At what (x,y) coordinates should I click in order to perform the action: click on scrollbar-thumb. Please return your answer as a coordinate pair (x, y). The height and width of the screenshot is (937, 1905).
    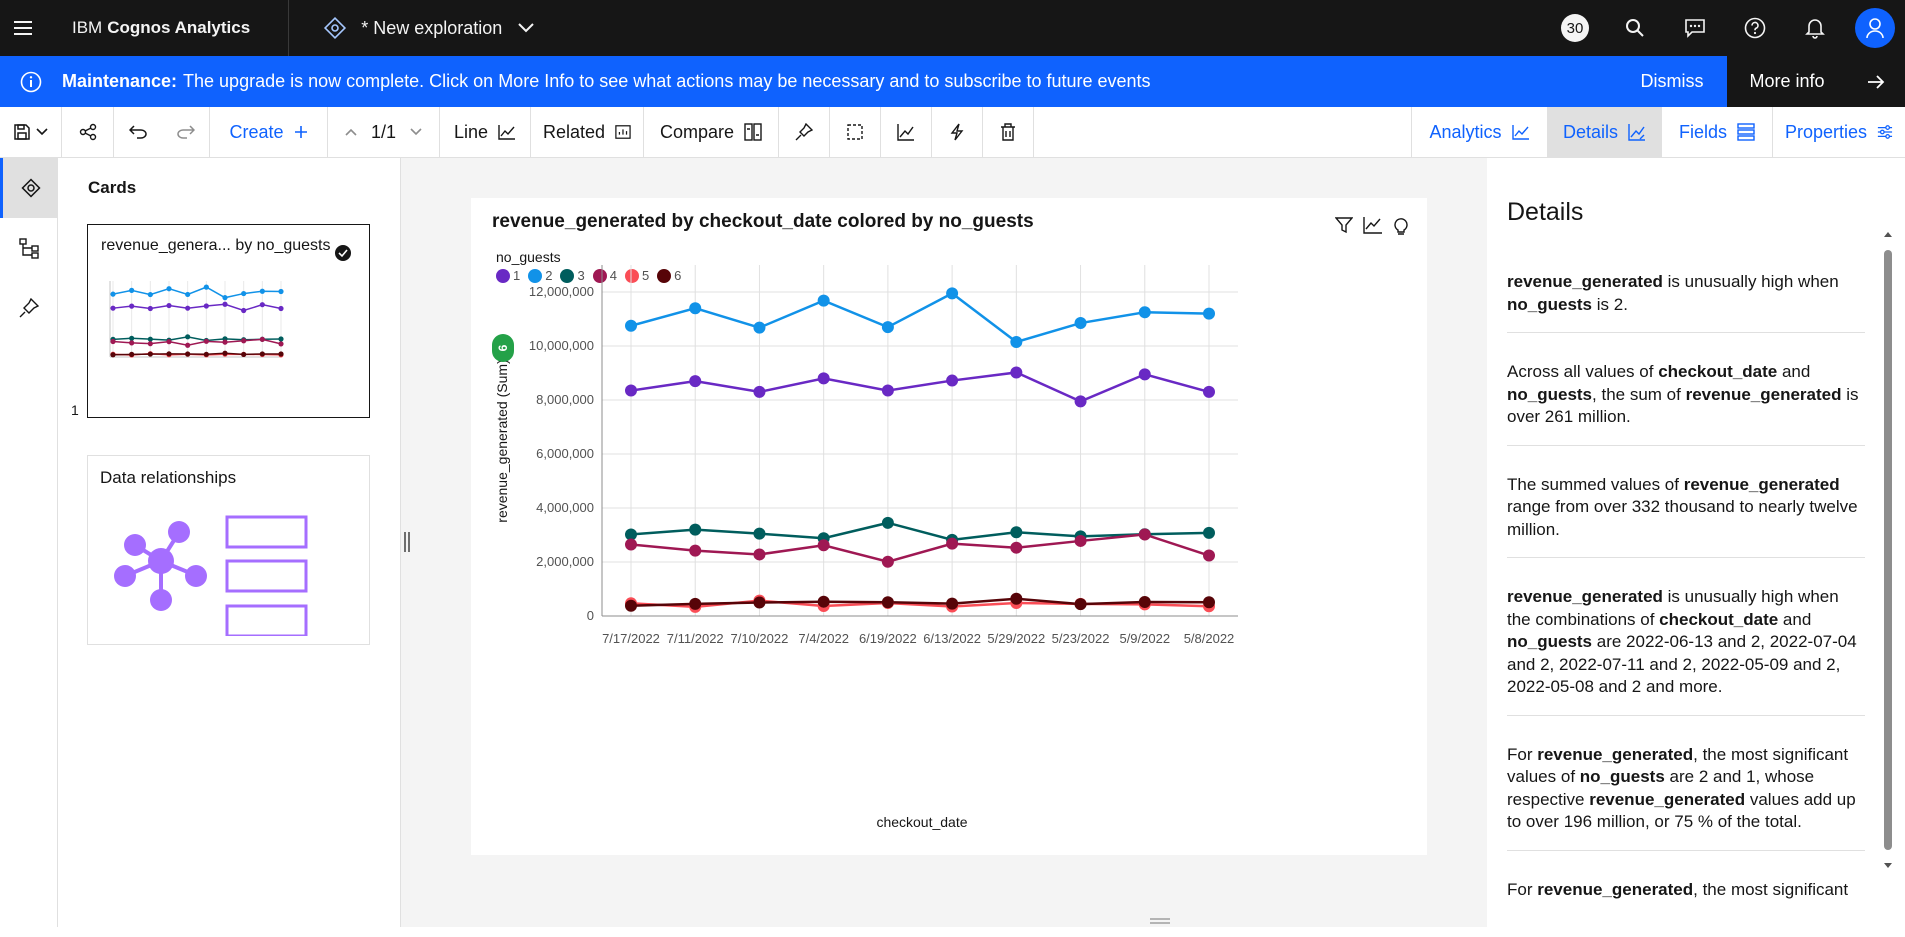
    Looking at the image, I should click on (1888, 550).